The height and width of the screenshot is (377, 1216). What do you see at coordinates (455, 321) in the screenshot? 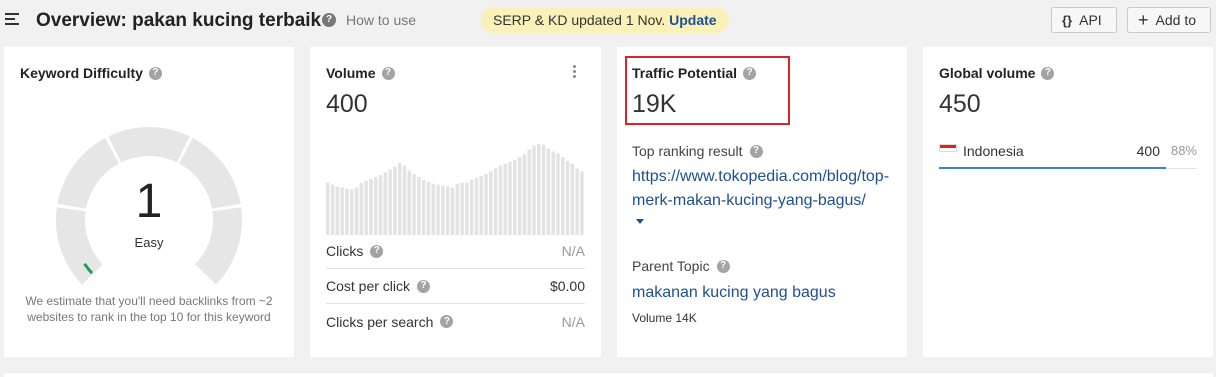
I see `clicks-per-search-row: Clicks per search? N/A` at bounding box center [455, 321].